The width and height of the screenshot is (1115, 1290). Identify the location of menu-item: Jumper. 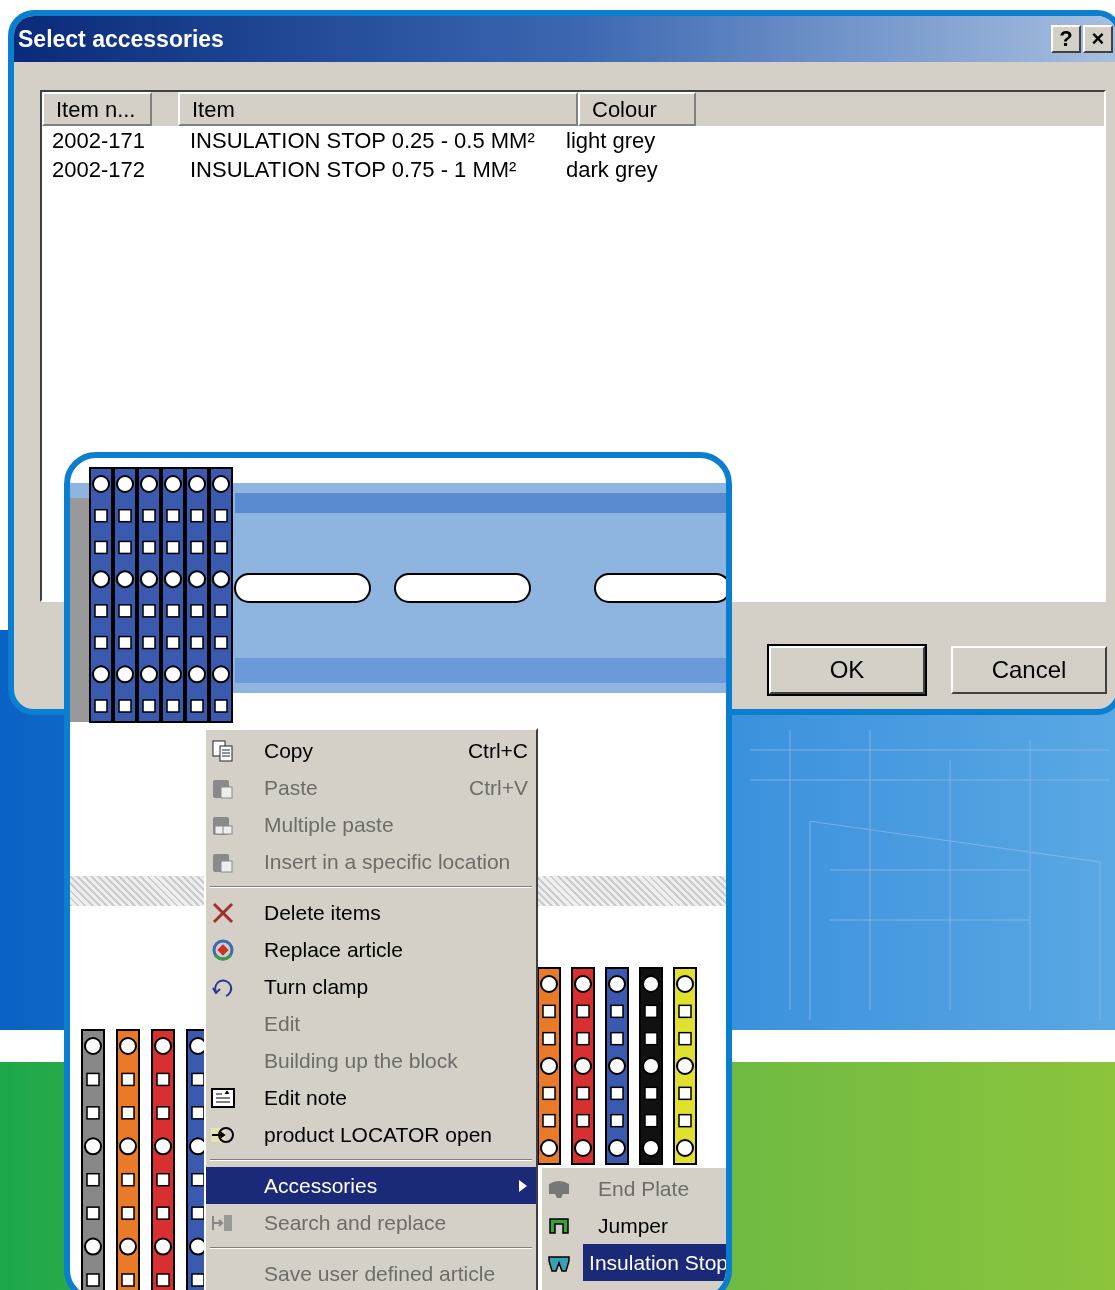
(634, 1225).